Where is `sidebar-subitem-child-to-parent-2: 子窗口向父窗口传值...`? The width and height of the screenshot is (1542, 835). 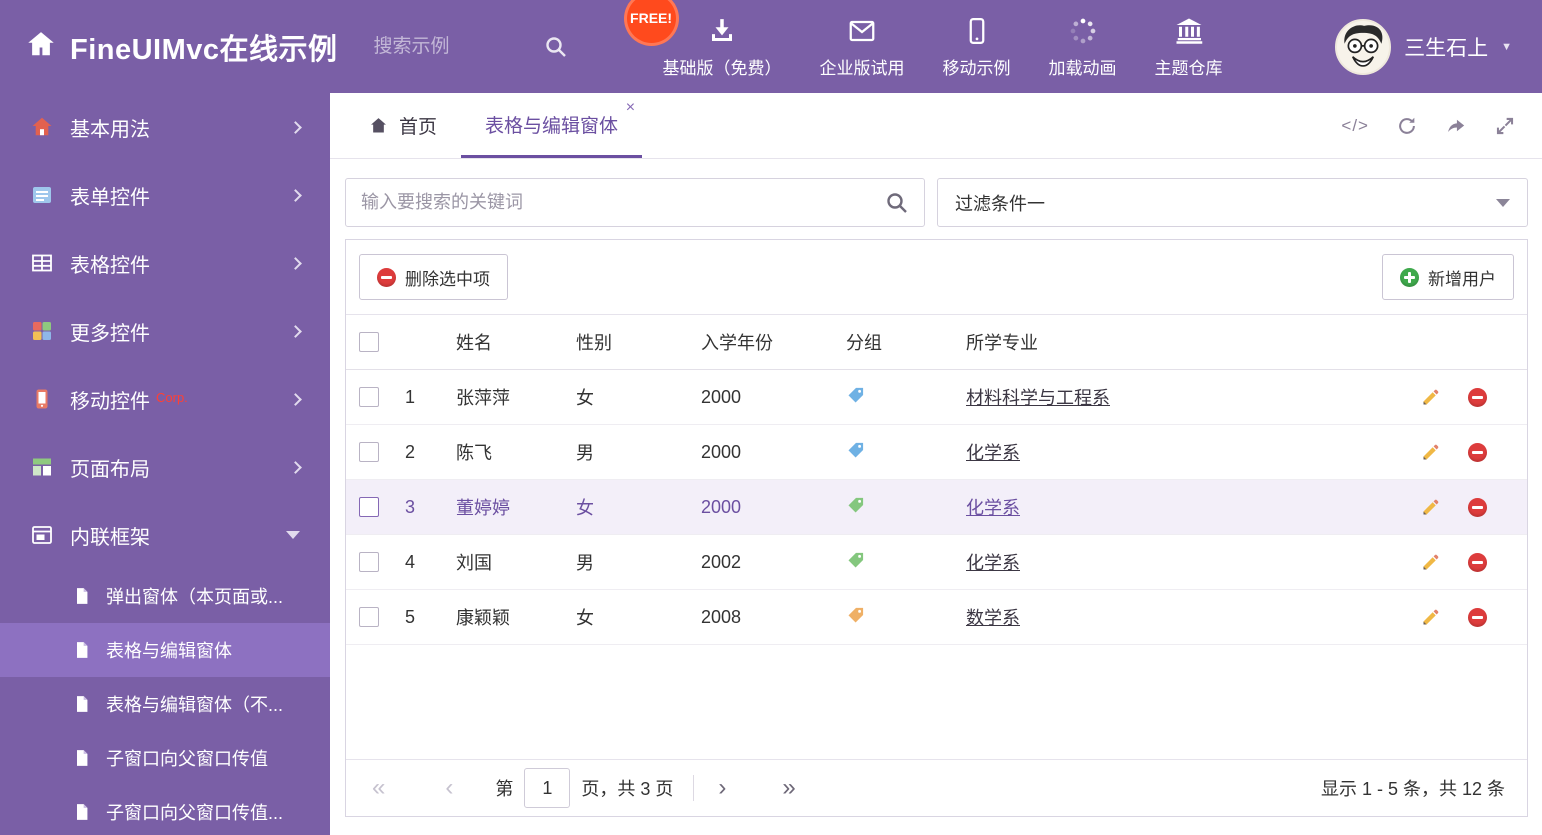 sidebar-subitem-child-to-parent-2: 子窗口向父窗口传值... is located at coordinates (165, 810).